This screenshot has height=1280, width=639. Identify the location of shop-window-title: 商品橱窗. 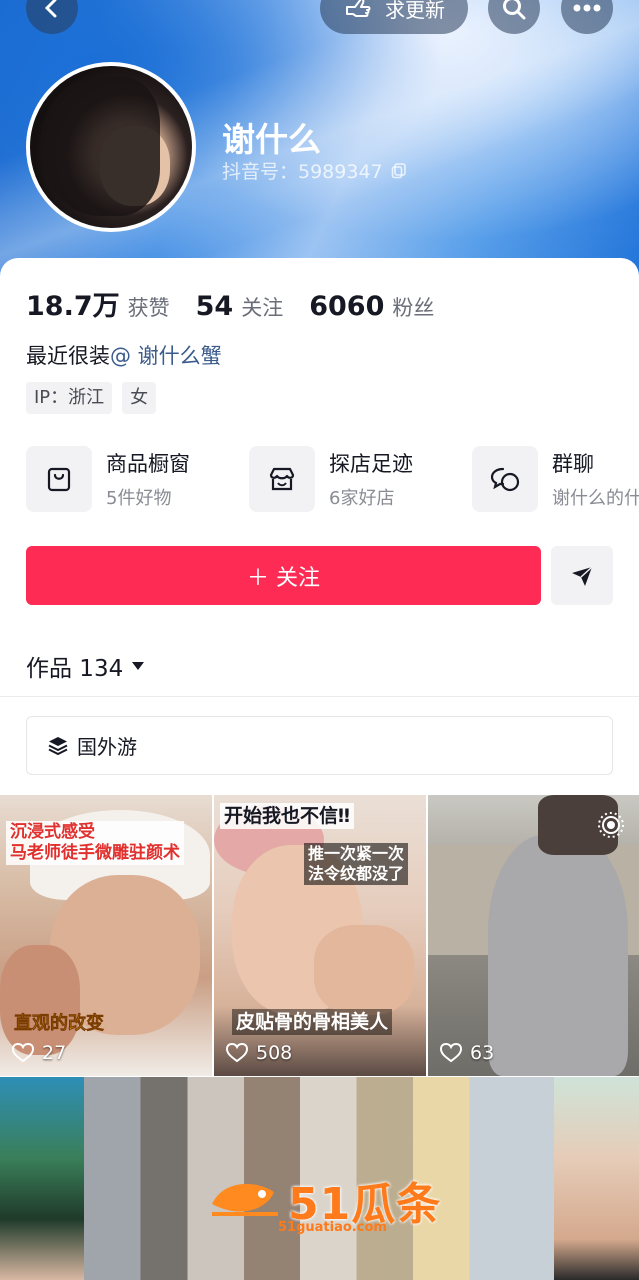
(148, 464).